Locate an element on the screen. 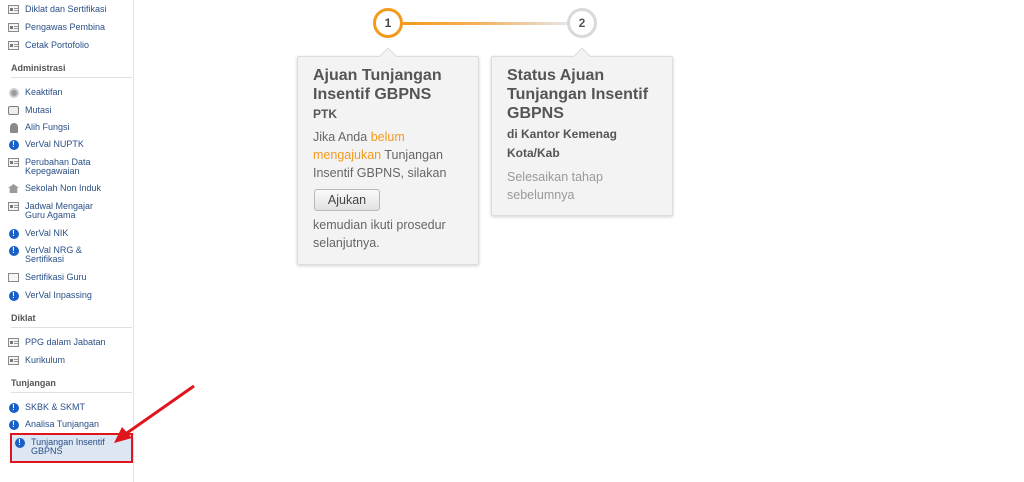  sidebar-item-label: PPG dalam Jabatan is located at coordinates (65, 342).